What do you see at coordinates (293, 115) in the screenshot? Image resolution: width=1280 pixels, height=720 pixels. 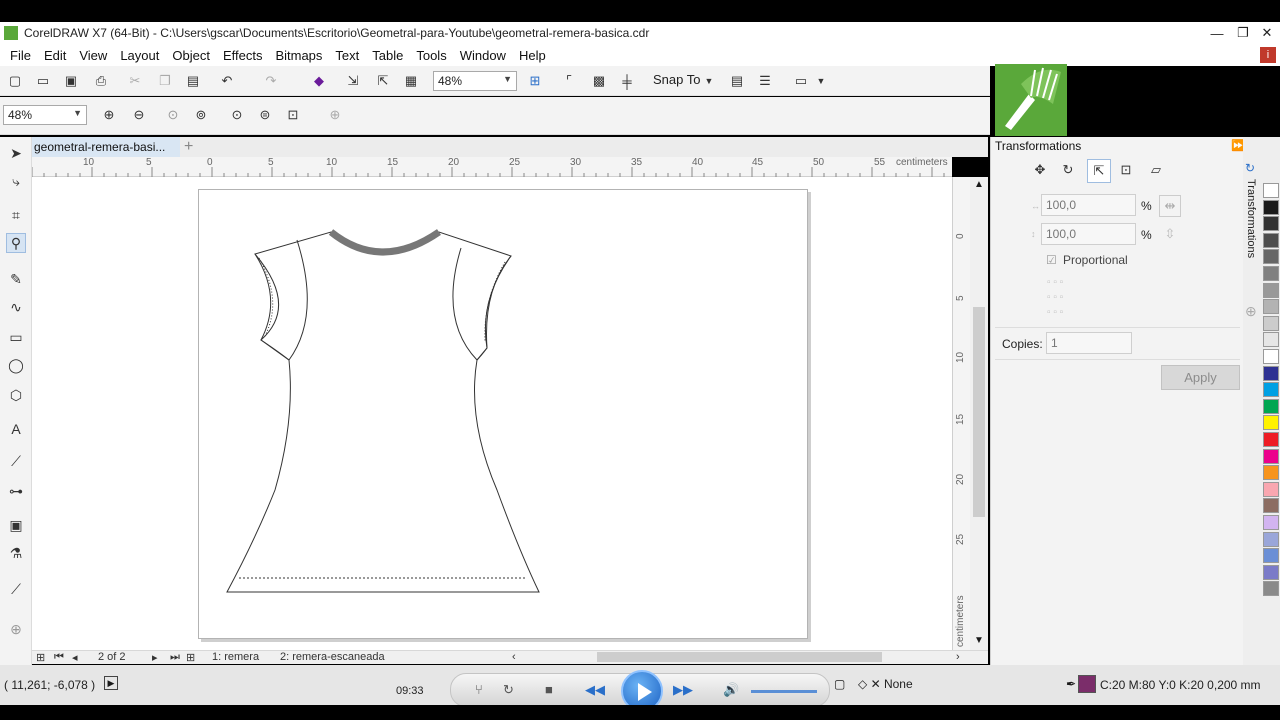 I see `zoom-height-icon: ⊡` at bounding box center [293, 115].